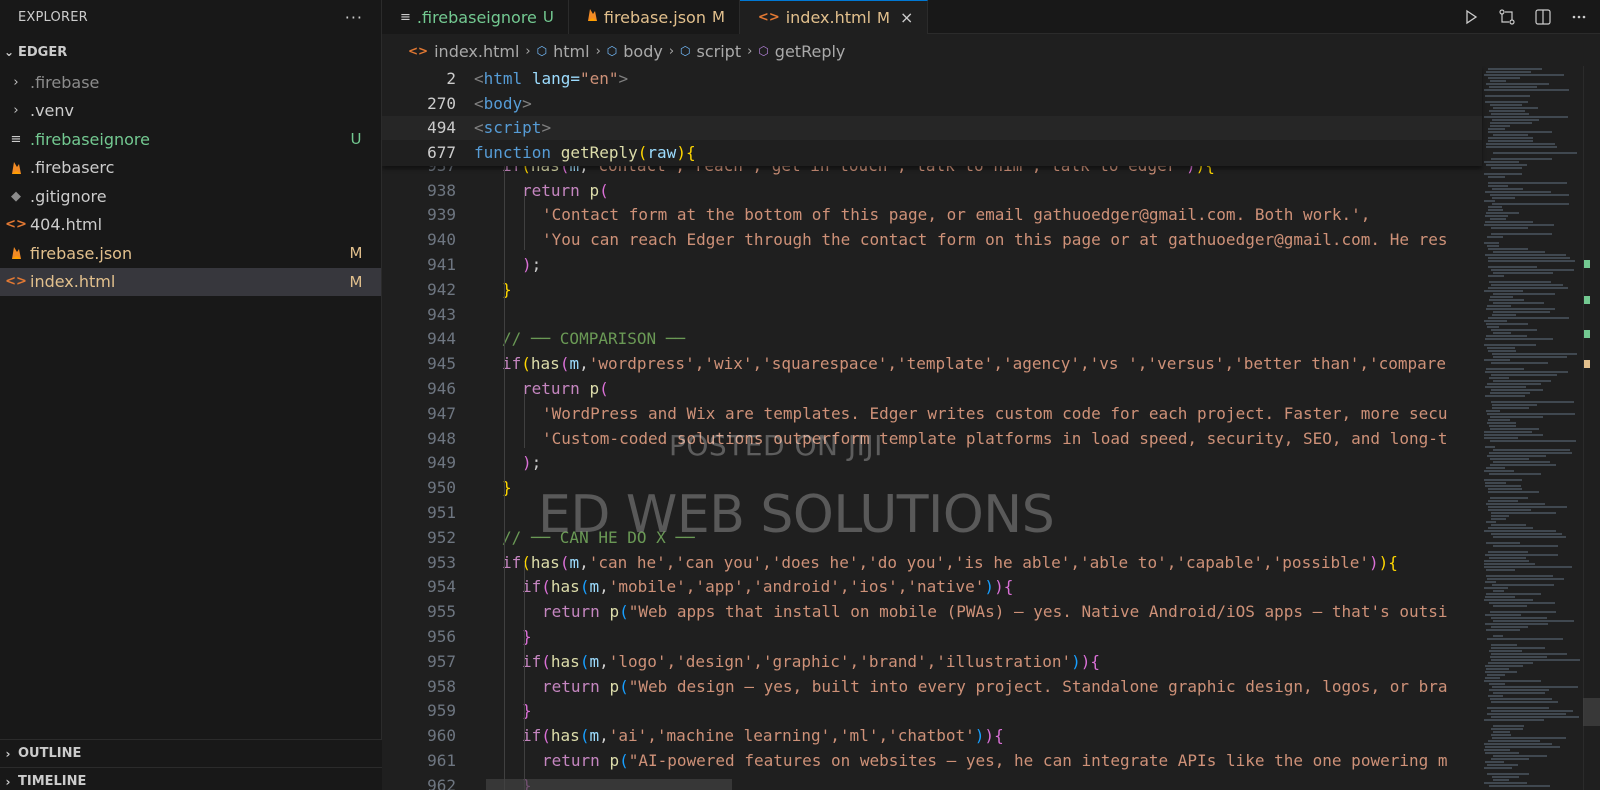 This screenshot has width=1600, height=790. I want to click on sticky-line: 270 <body>, so click(932, 103).